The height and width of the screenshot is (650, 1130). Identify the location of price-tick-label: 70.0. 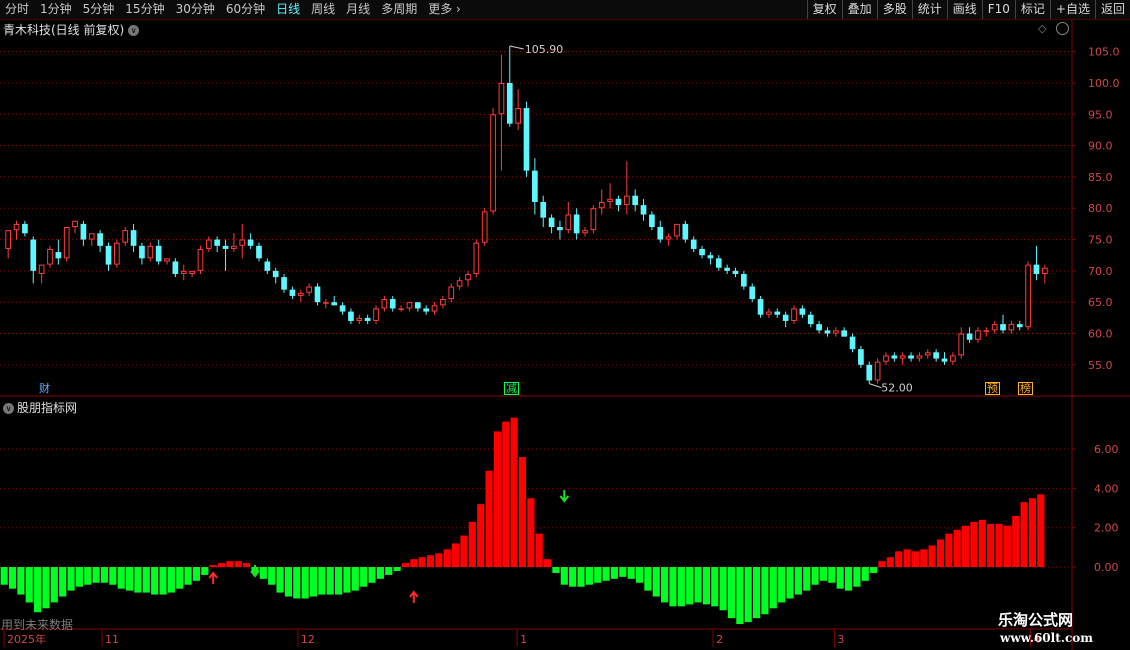
(1100, 271).